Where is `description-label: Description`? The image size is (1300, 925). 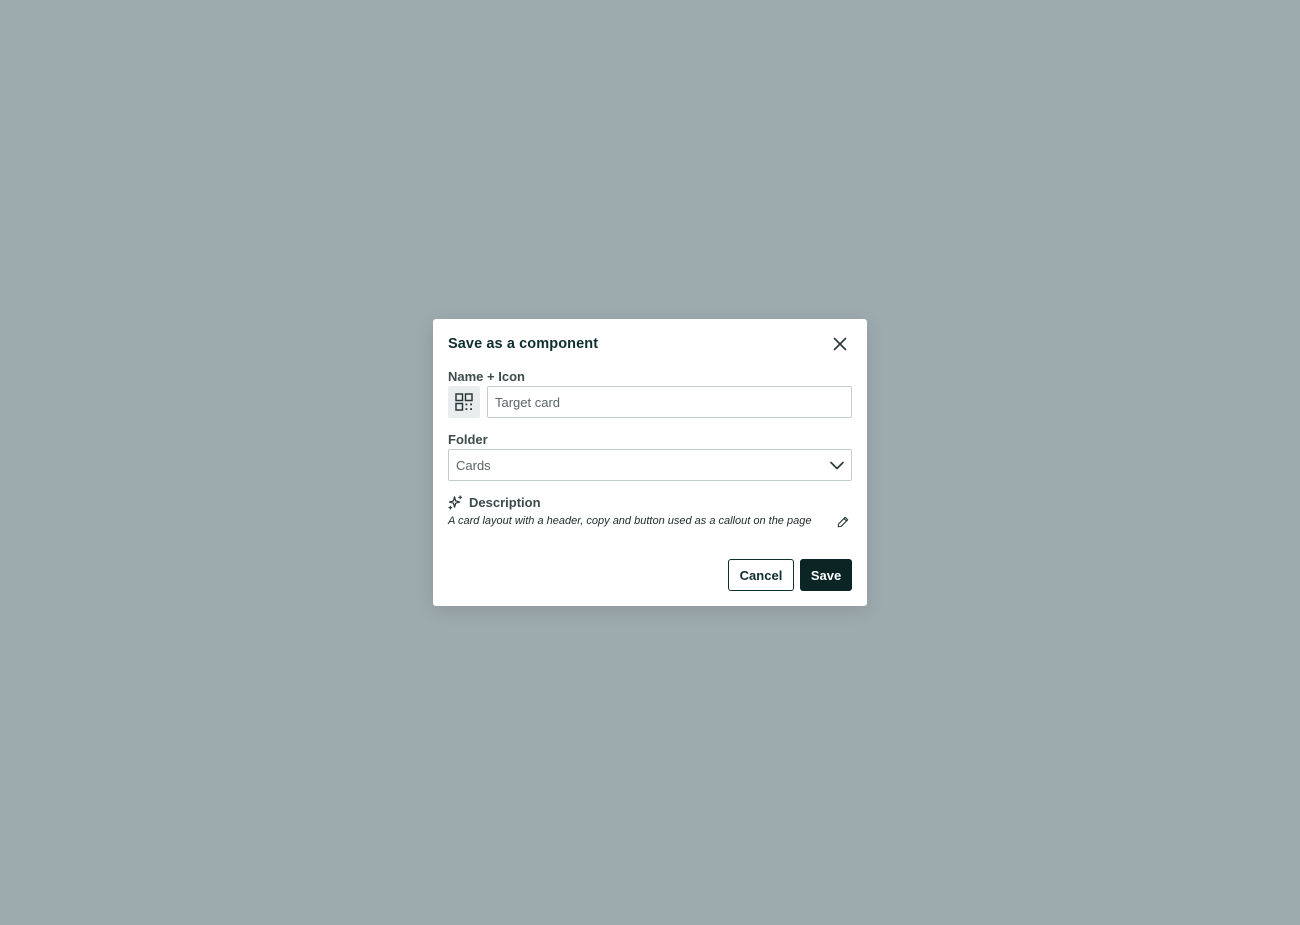
description-label: Description is located at coordinates (505, 502).